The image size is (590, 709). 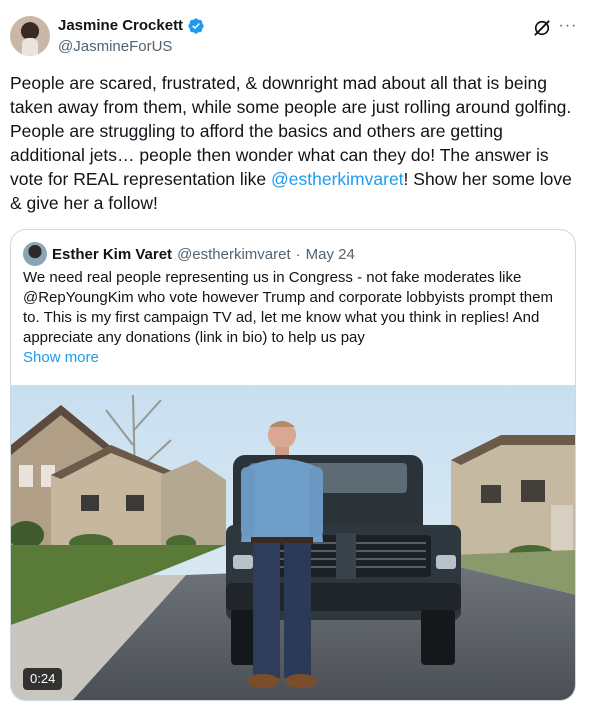 I want to click on author-name-row: Jasmine Crockett, so click(x=131, y=26).